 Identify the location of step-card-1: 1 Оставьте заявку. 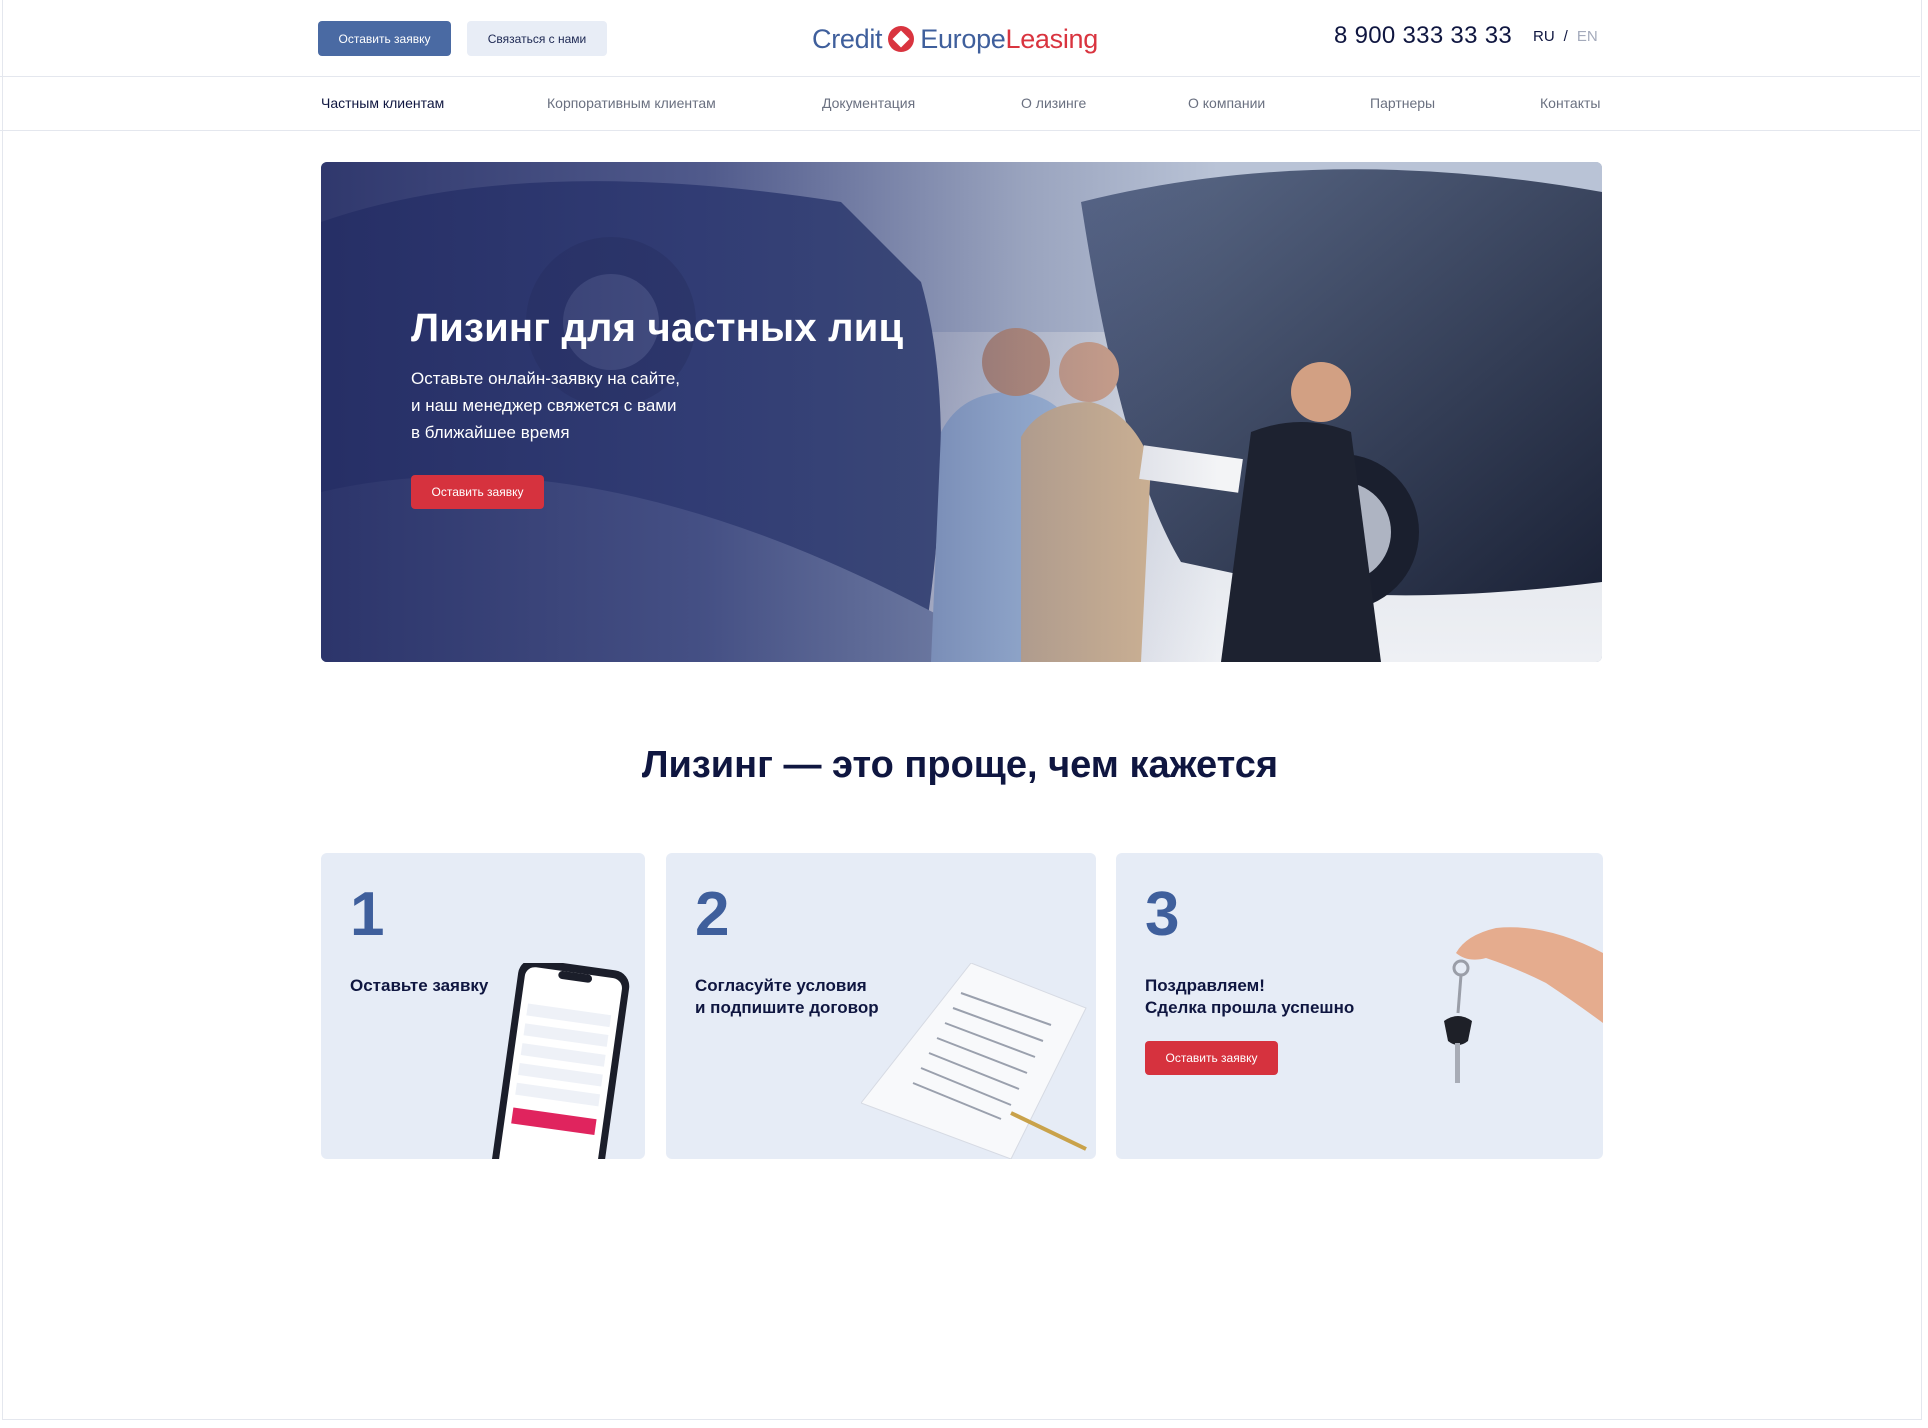
(483, 1006).